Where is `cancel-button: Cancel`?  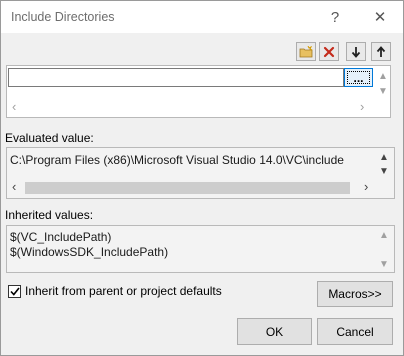 cancel-button: Cancel is located at coordinates (355, 331).